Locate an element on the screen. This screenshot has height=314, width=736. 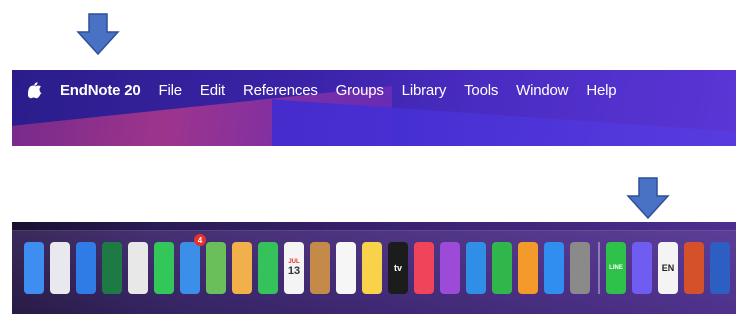
calendar-icon: JUL 13 is located at coordinates (294, 268).